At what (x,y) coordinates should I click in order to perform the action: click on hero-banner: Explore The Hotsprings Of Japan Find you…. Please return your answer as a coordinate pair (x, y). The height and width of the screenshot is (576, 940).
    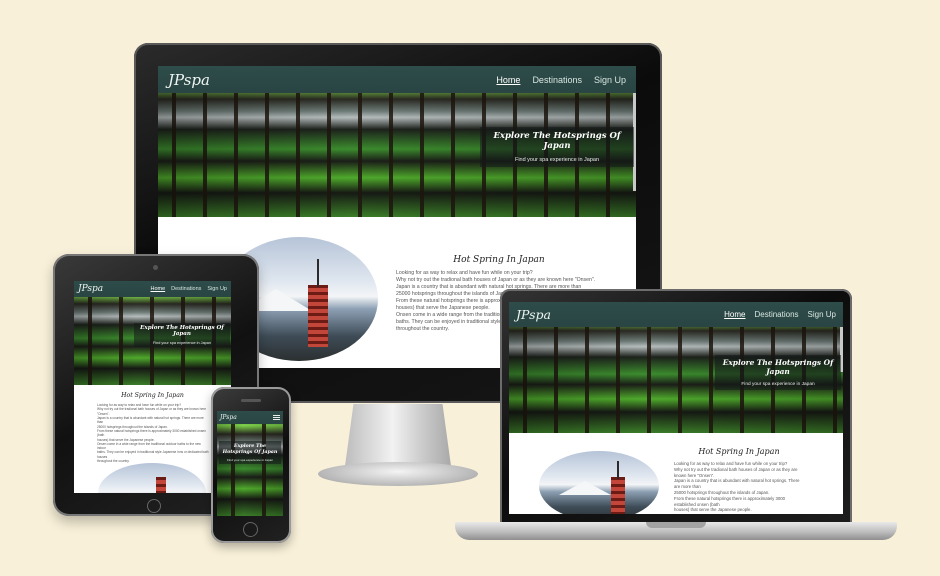
    Looking at the image, I should click on (250, 463).